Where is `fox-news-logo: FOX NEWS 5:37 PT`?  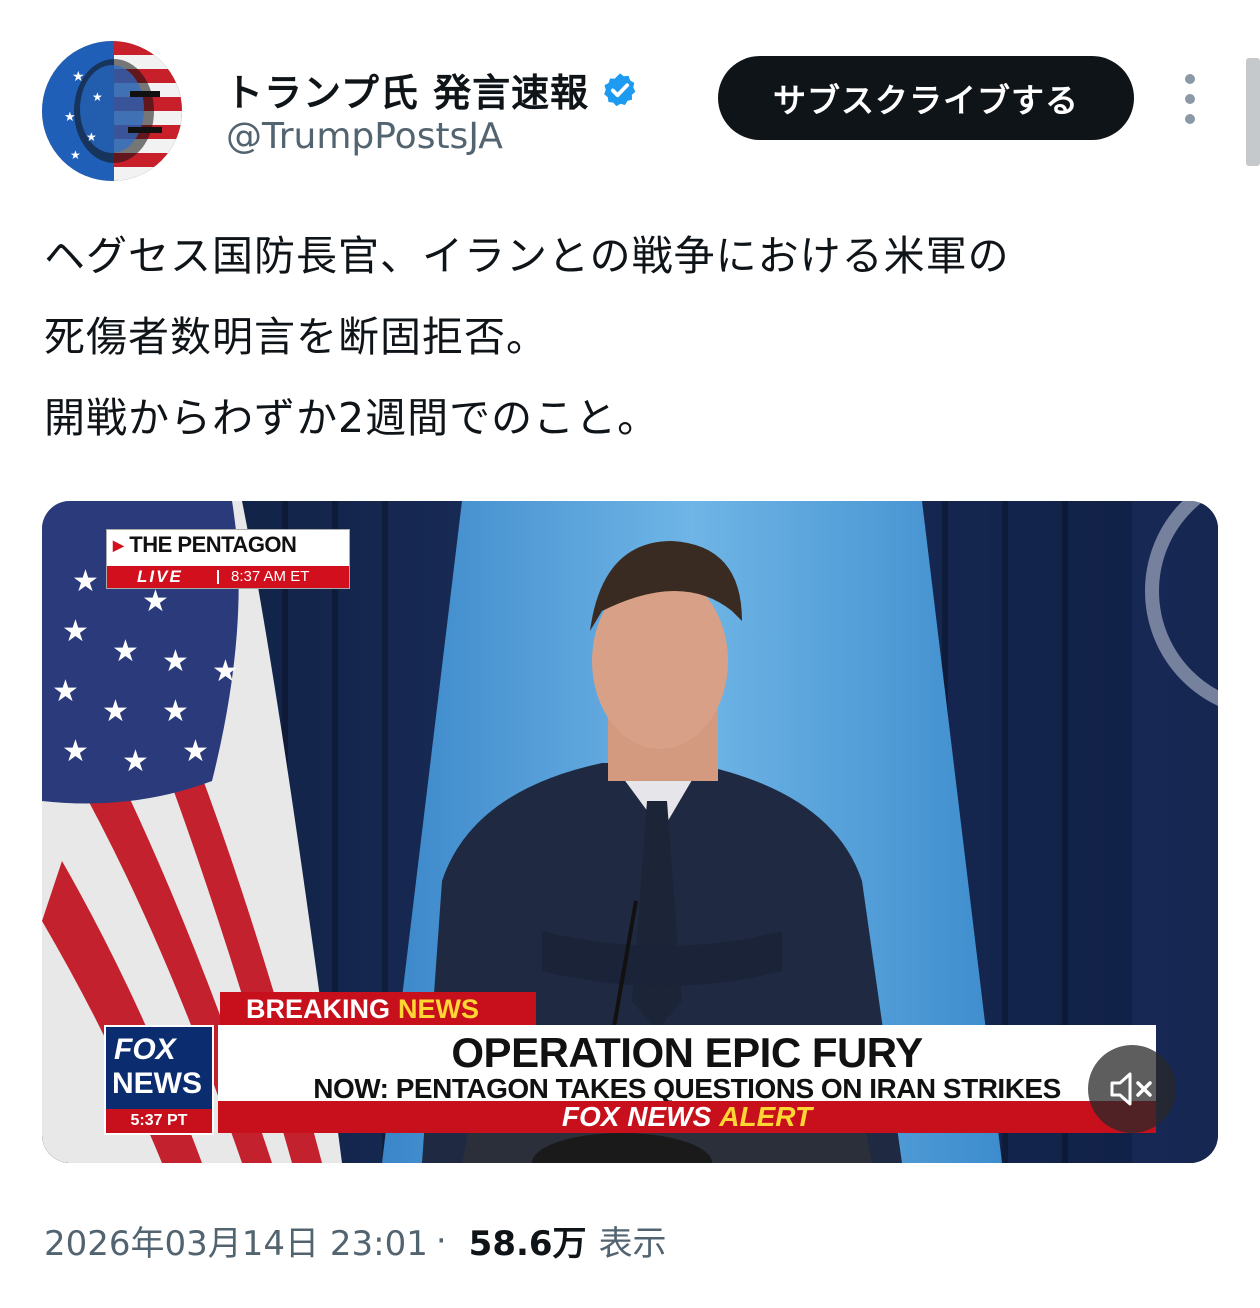 fox-news-logo: FOX NEWS 5:37 PT is located at coordinates (159, 1080).